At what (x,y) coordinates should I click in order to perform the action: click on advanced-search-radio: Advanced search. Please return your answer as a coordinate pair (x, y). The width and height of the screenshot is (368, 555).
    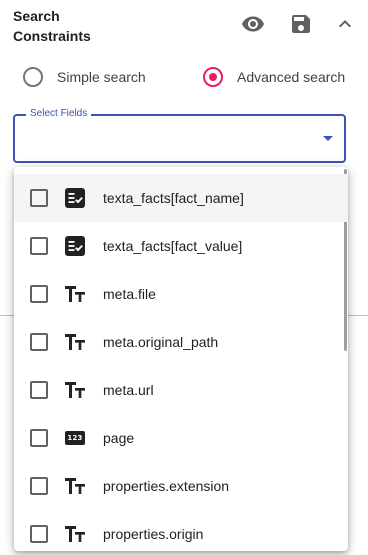
    Looking at the image, I should click on (274, 77).